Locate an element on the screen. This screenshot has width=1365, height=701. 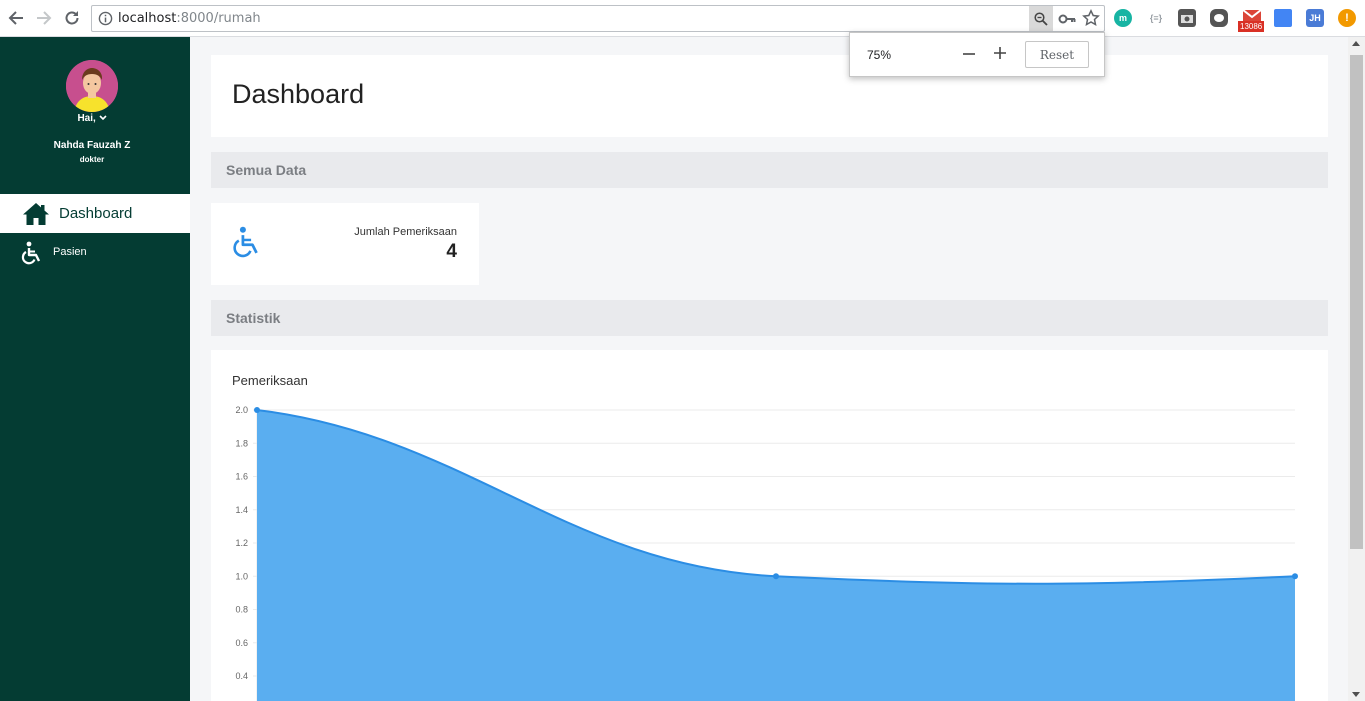
camera-icon is located at coordinates (1187, 19).